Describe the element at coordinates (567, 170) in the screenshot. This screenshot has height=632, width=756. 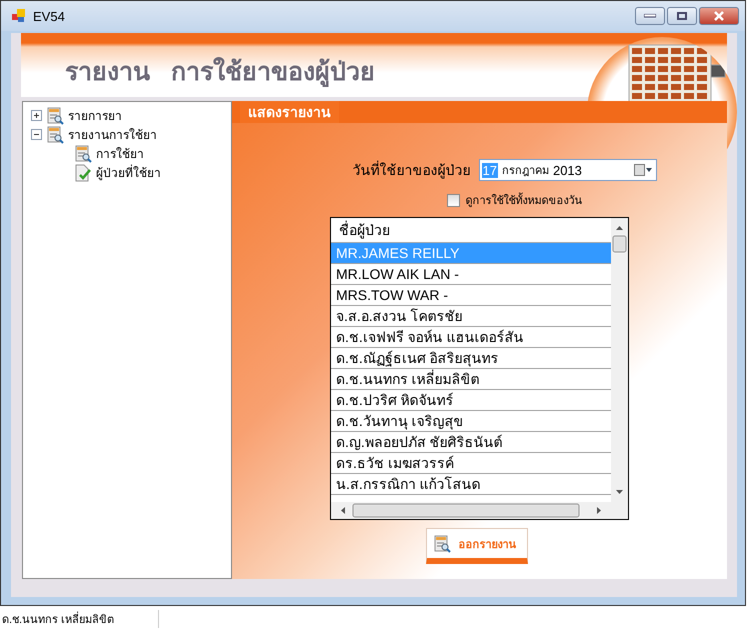
I see `date-picker: 17 กรกฎาคม 2013` at that location.